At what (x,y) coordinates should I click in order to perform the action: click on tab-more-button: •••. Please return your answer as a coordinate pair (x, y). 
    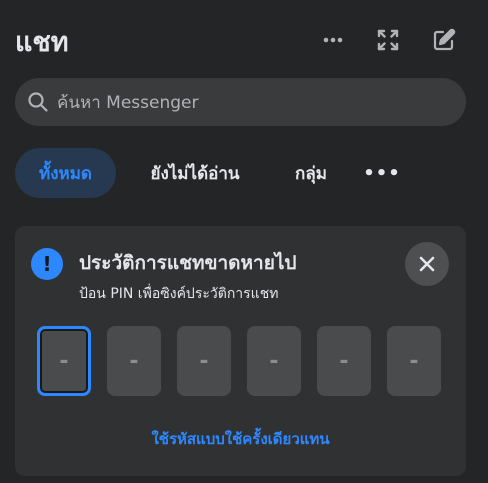
    Looking at the image, I should click on (382, 173).